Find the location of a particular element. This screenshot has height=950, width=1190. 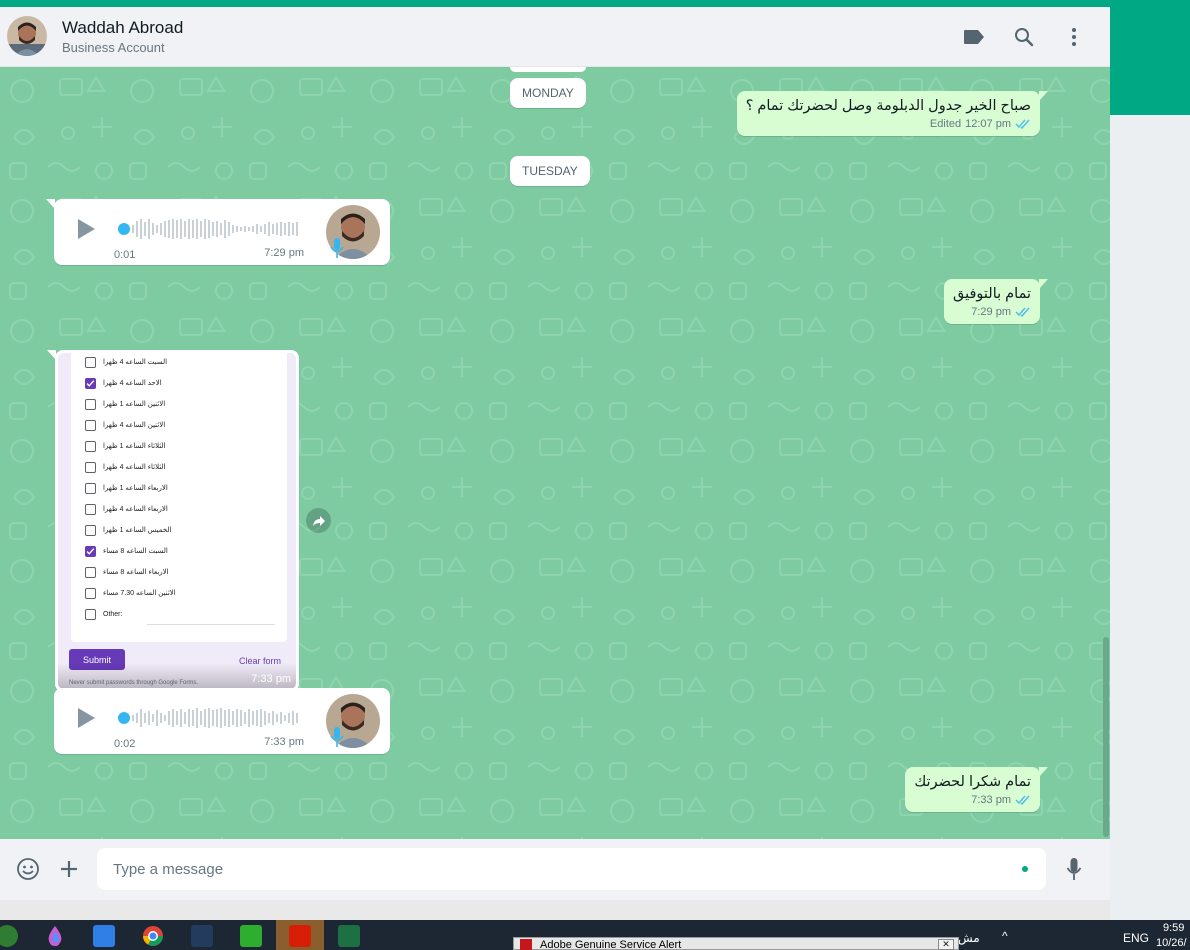

close-icon: ✕ is located at coordinates (946, 944).